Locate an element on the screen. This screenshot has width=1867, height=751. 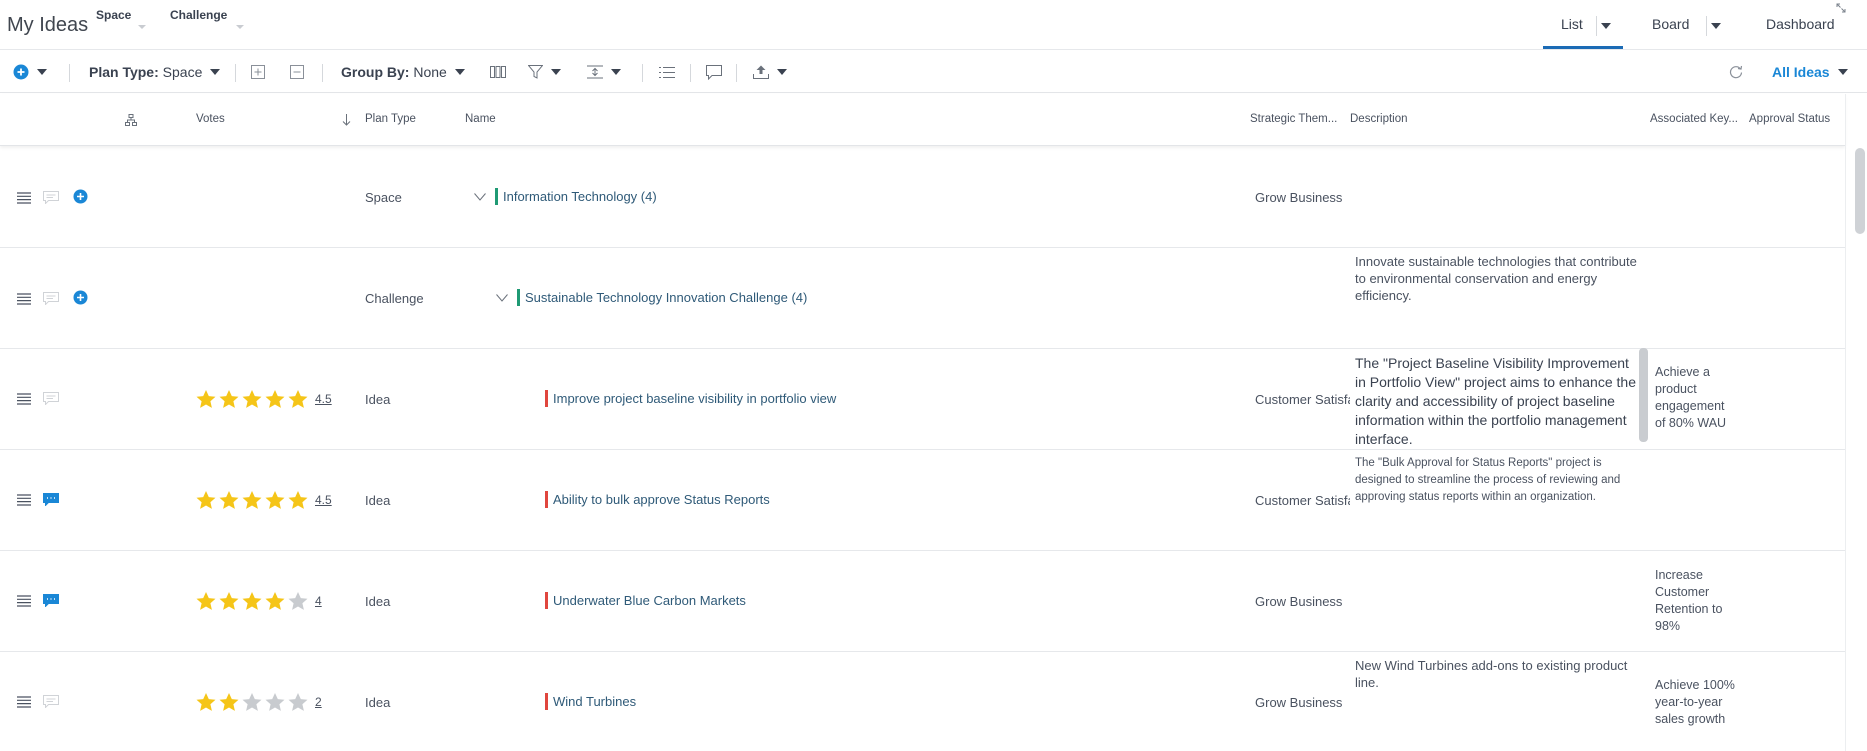
collapse-all-icon is located at coordinates (297, 72).